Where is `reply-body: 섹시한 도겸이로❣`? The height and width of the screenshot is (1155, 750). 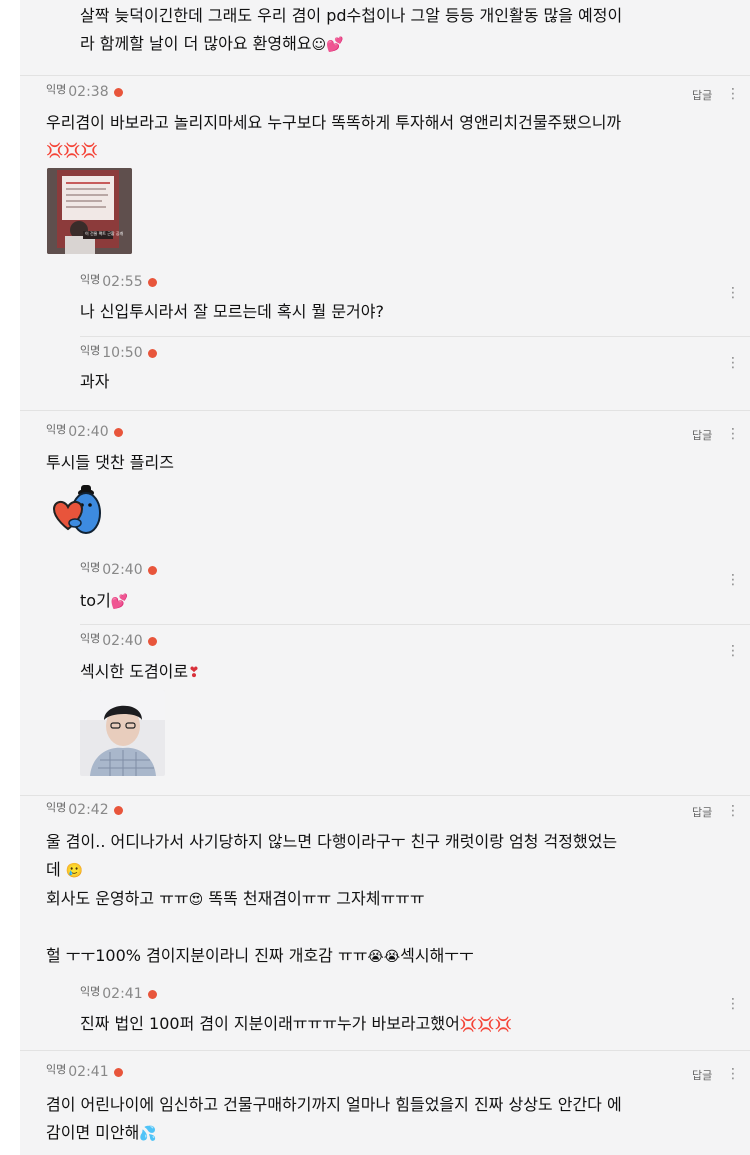 reply-body: 섹시한 도겸이로❣ is located at coordinates (140, 671).